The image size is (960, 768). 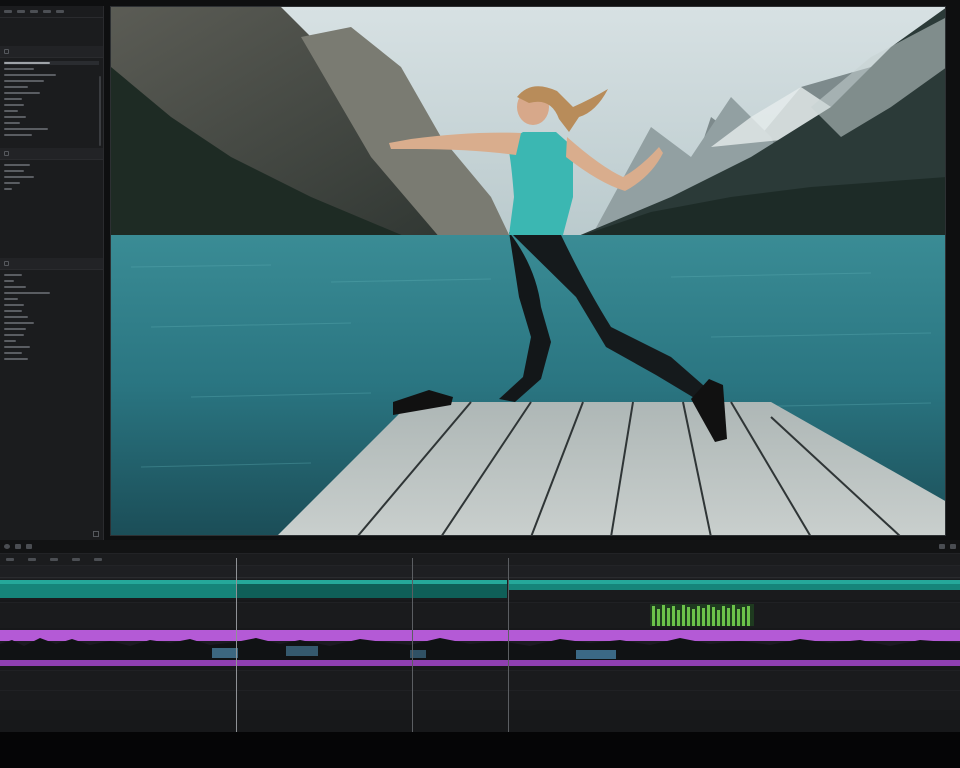 What do you see at coordinates (76, 559) in the screenshot?
I see `link-icon` at bounding box center [76, 559].